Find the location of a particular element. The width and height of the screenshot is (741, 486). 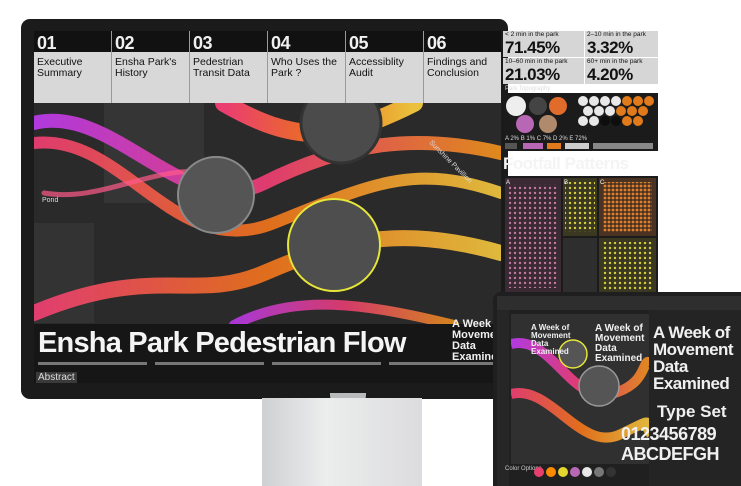

footfall-panel-label: A is located at coordinates (508, 183).